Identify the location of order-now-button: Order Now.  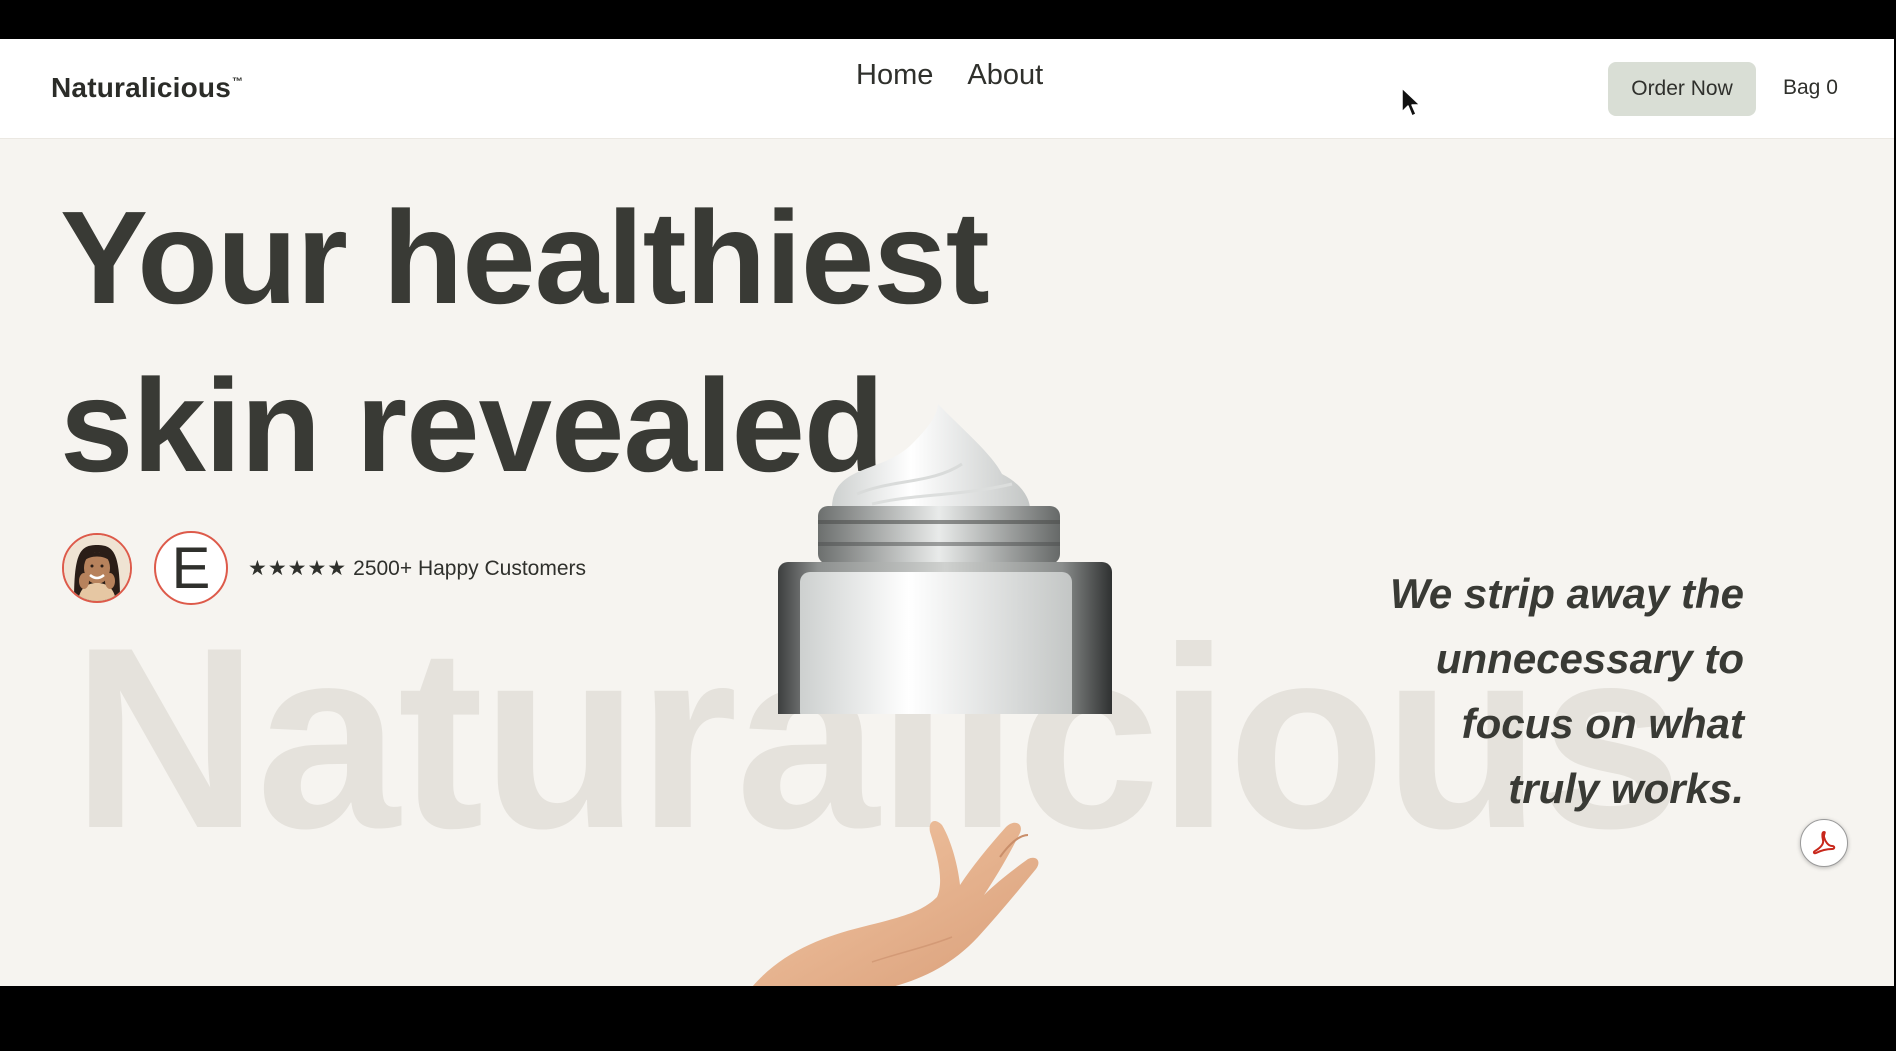
(1682, 89).